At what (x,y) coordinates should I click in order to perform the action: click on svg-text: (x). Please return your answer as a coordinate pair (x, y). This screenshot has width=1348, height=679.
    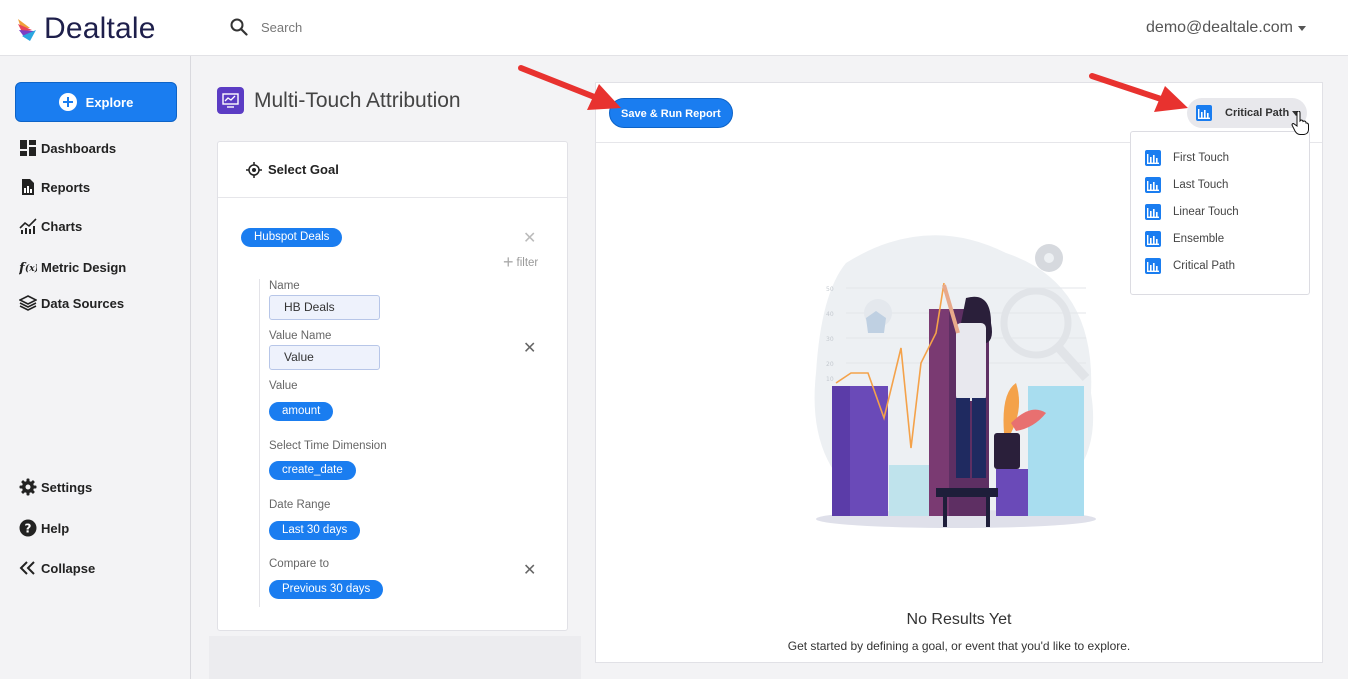
    Looking at the image, I should click on (31, 268).